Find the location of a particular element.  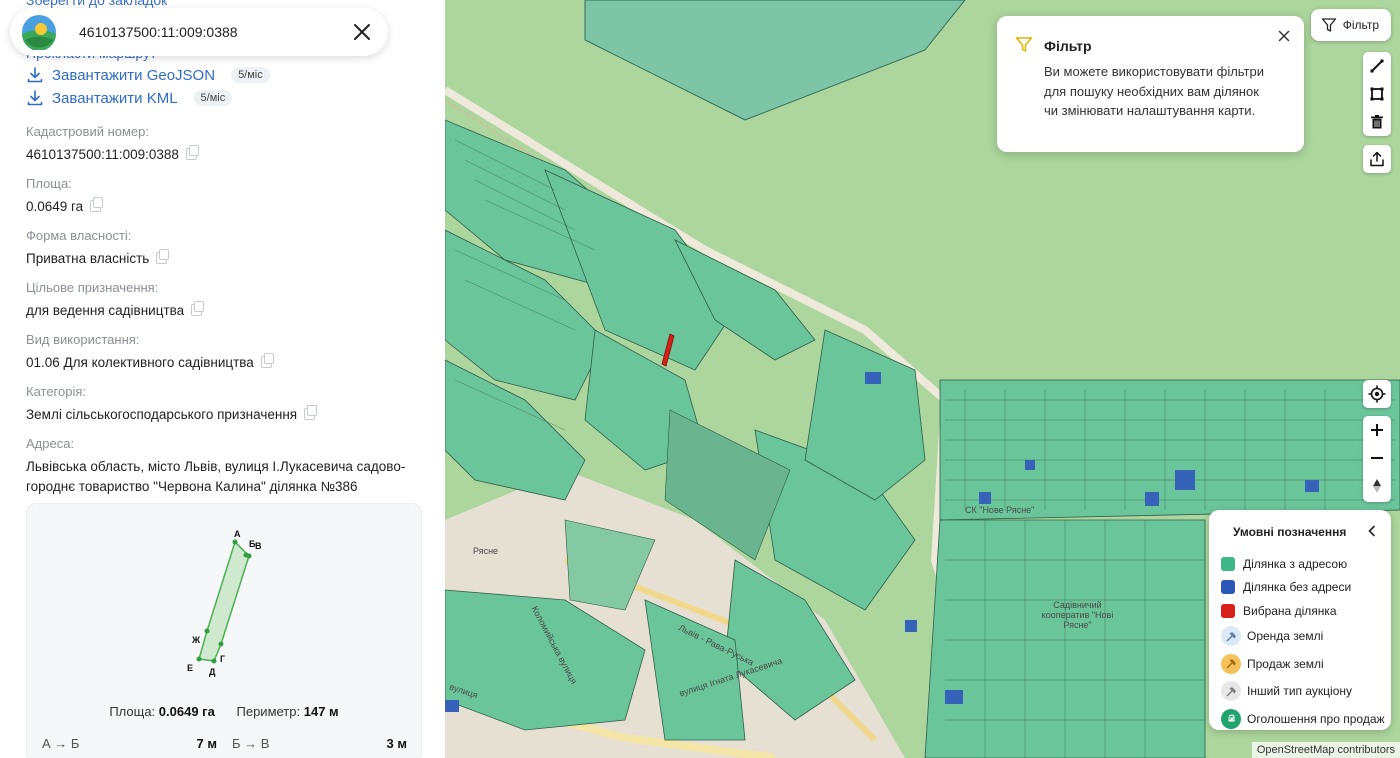

search-query: 4610137500:11:009:0388 is located at coordinates (158, 32).